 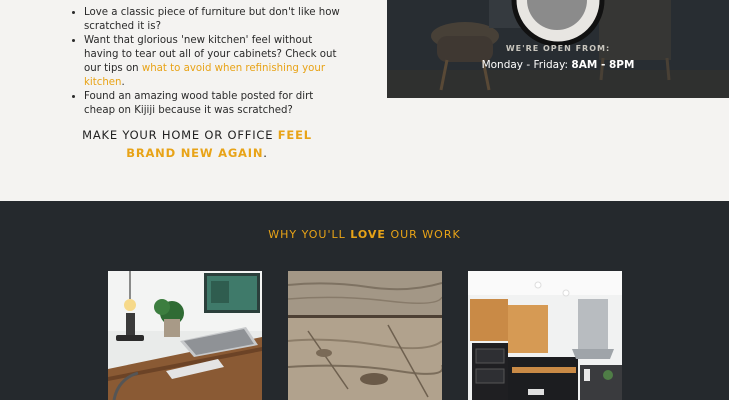 I want to click on list-item-text-end: ., so click(x=123, y=82).